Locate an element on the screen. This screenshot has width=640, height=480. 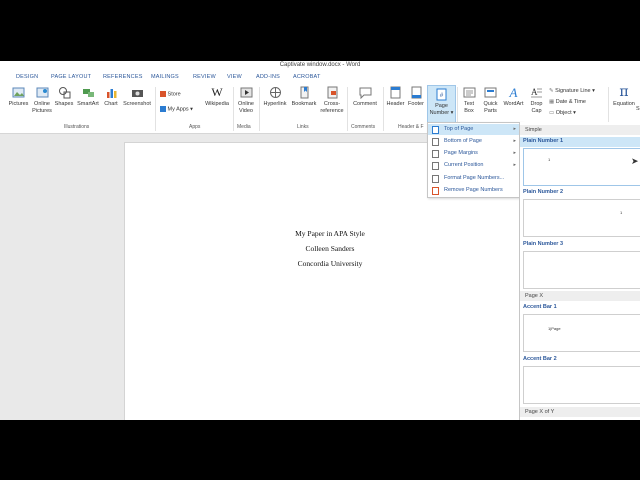
store-icon is located at coordinates (163, 94).